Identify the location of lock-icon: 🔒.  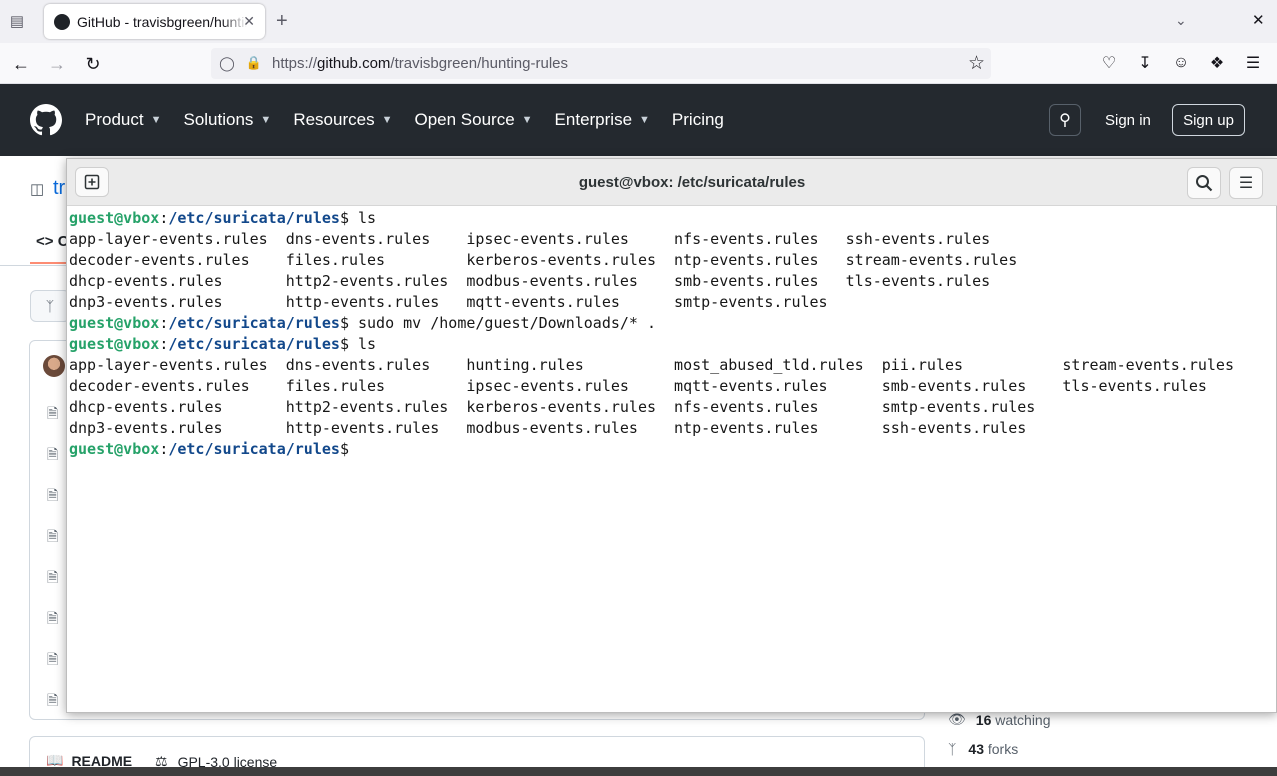
(254, 63).